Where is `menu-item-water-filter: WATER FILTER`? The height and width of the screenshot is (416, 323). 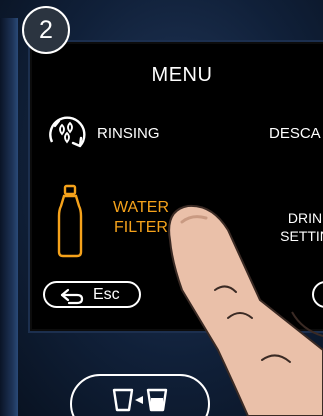
menu-item-water-filter: WATER FILTER is located at coordinates (141, 218).